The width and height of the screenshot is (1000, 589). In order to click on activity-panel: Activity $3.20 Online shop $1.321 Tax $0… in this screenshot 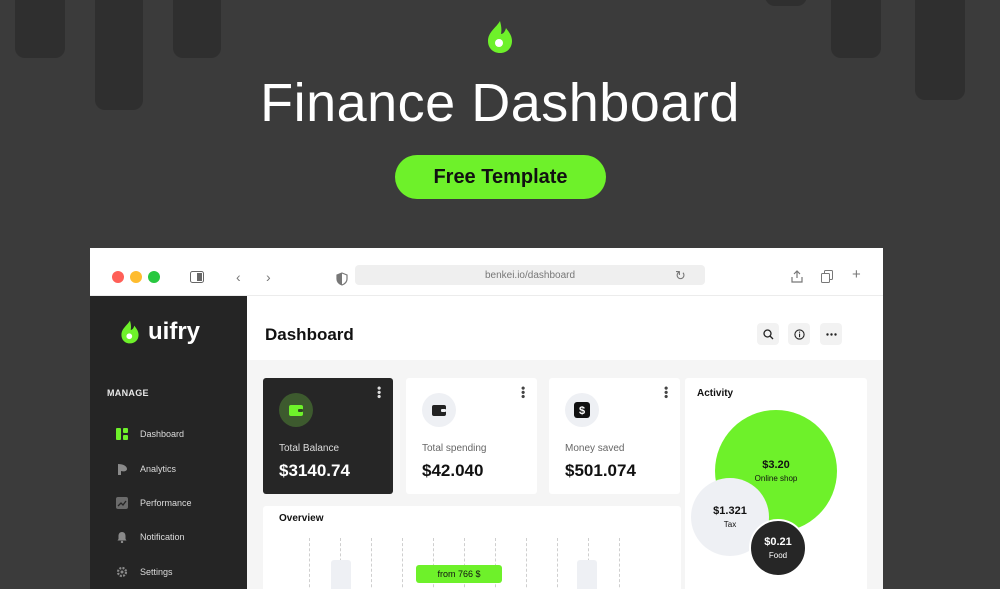, I will do `click(776, 483)`.